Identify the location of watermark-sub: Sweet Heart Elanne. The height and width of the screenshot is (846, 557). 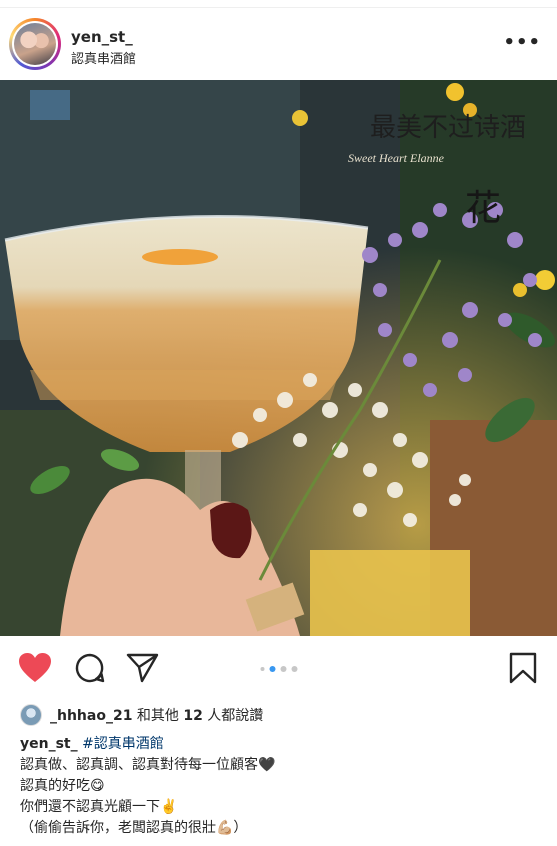
(396, 158).